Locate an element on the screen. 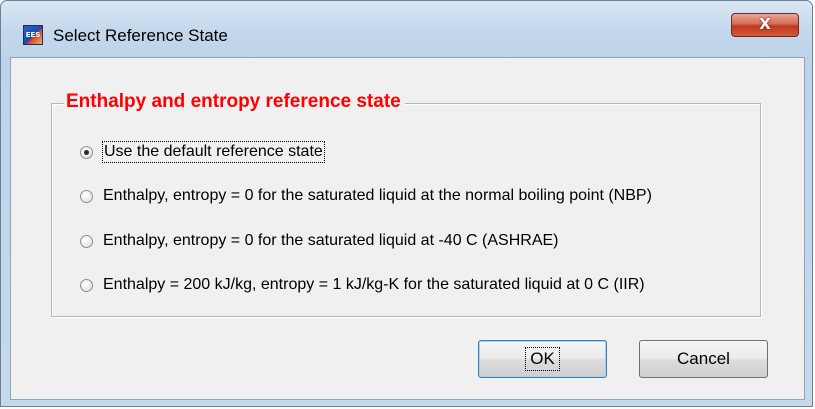 The height and width of the screenshot is (409, 815). app-icon: EES is located at coordinates (33, 35).